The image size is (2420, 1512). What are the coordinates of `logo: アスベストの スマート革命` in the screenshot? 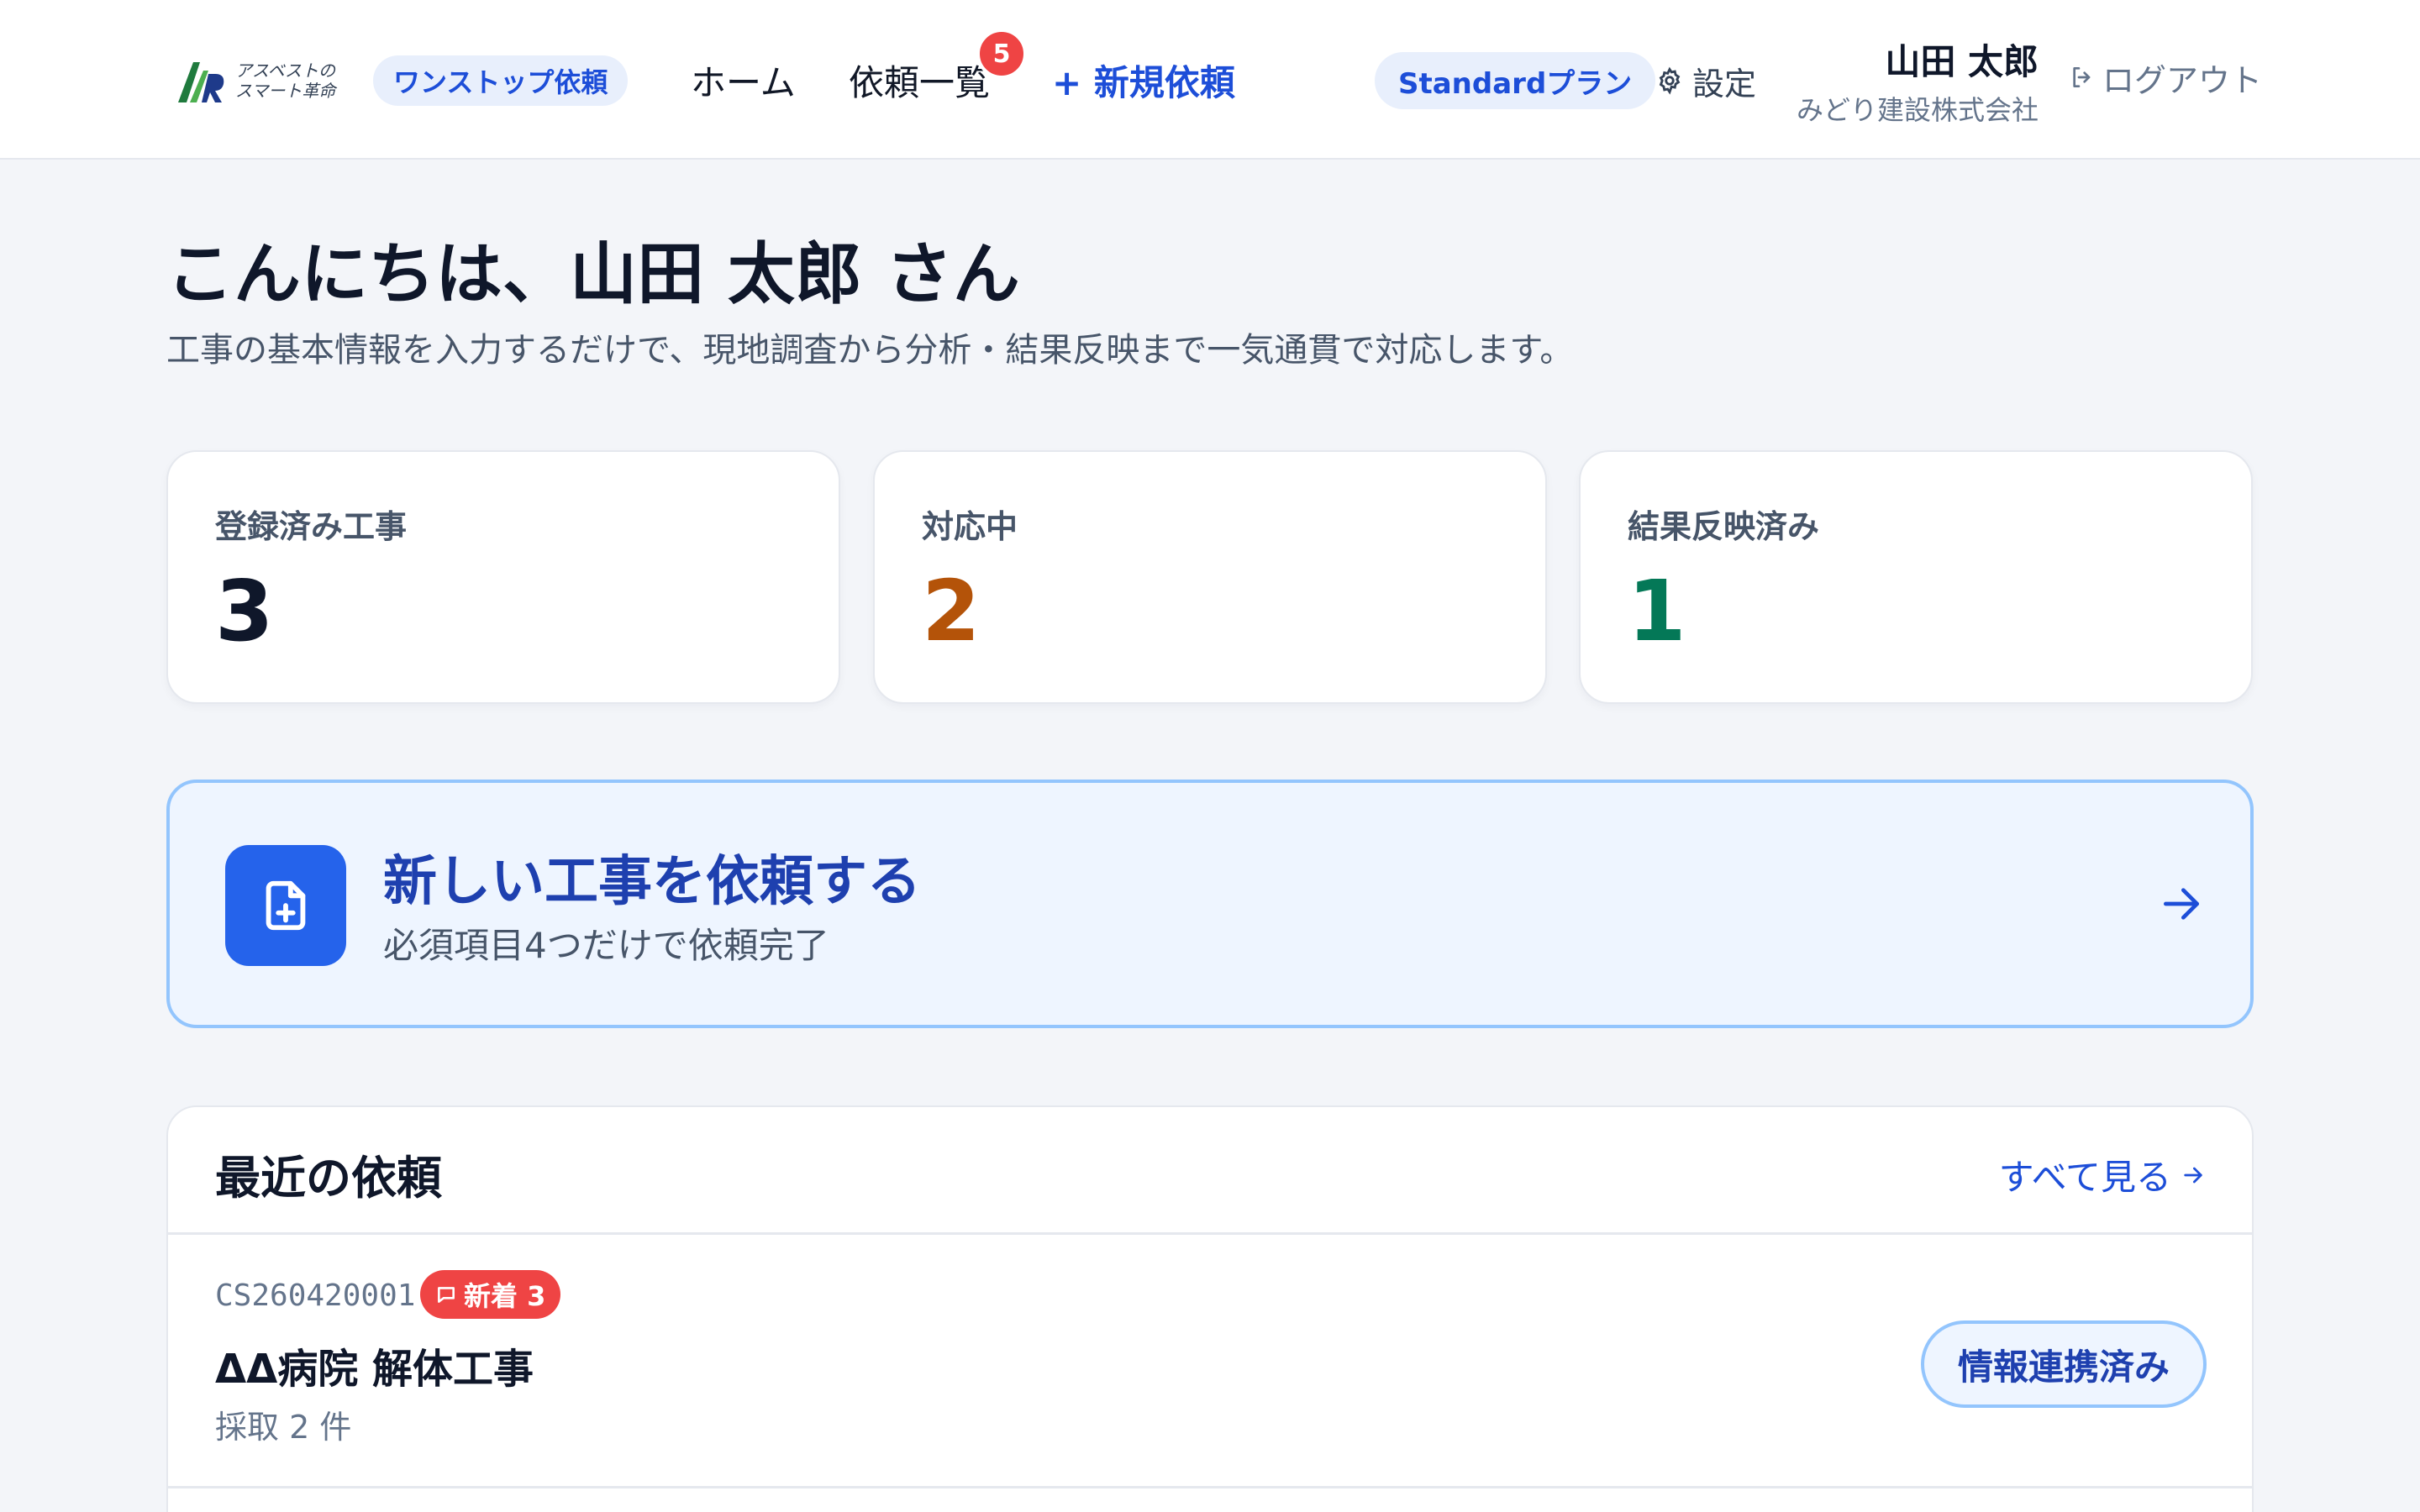 It's located at (259, 80).